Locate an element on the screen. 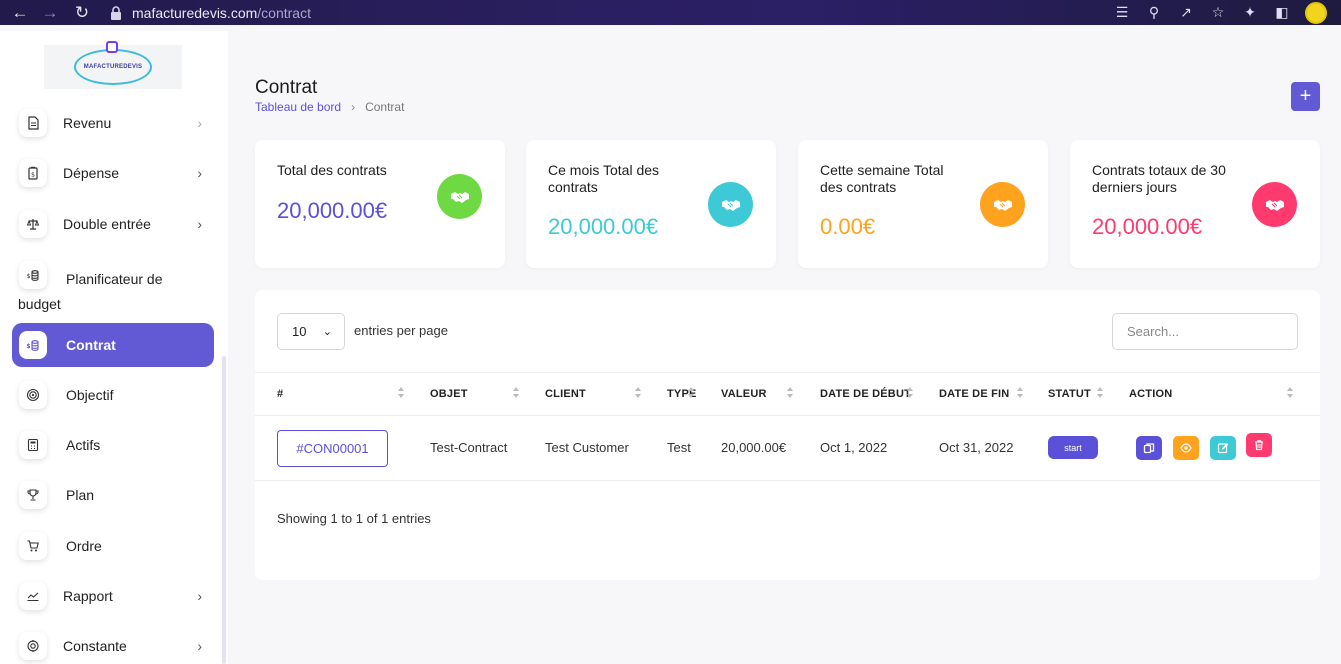  address-bar: mafacturedevis.com/contract is located at coordinates (210, 12).